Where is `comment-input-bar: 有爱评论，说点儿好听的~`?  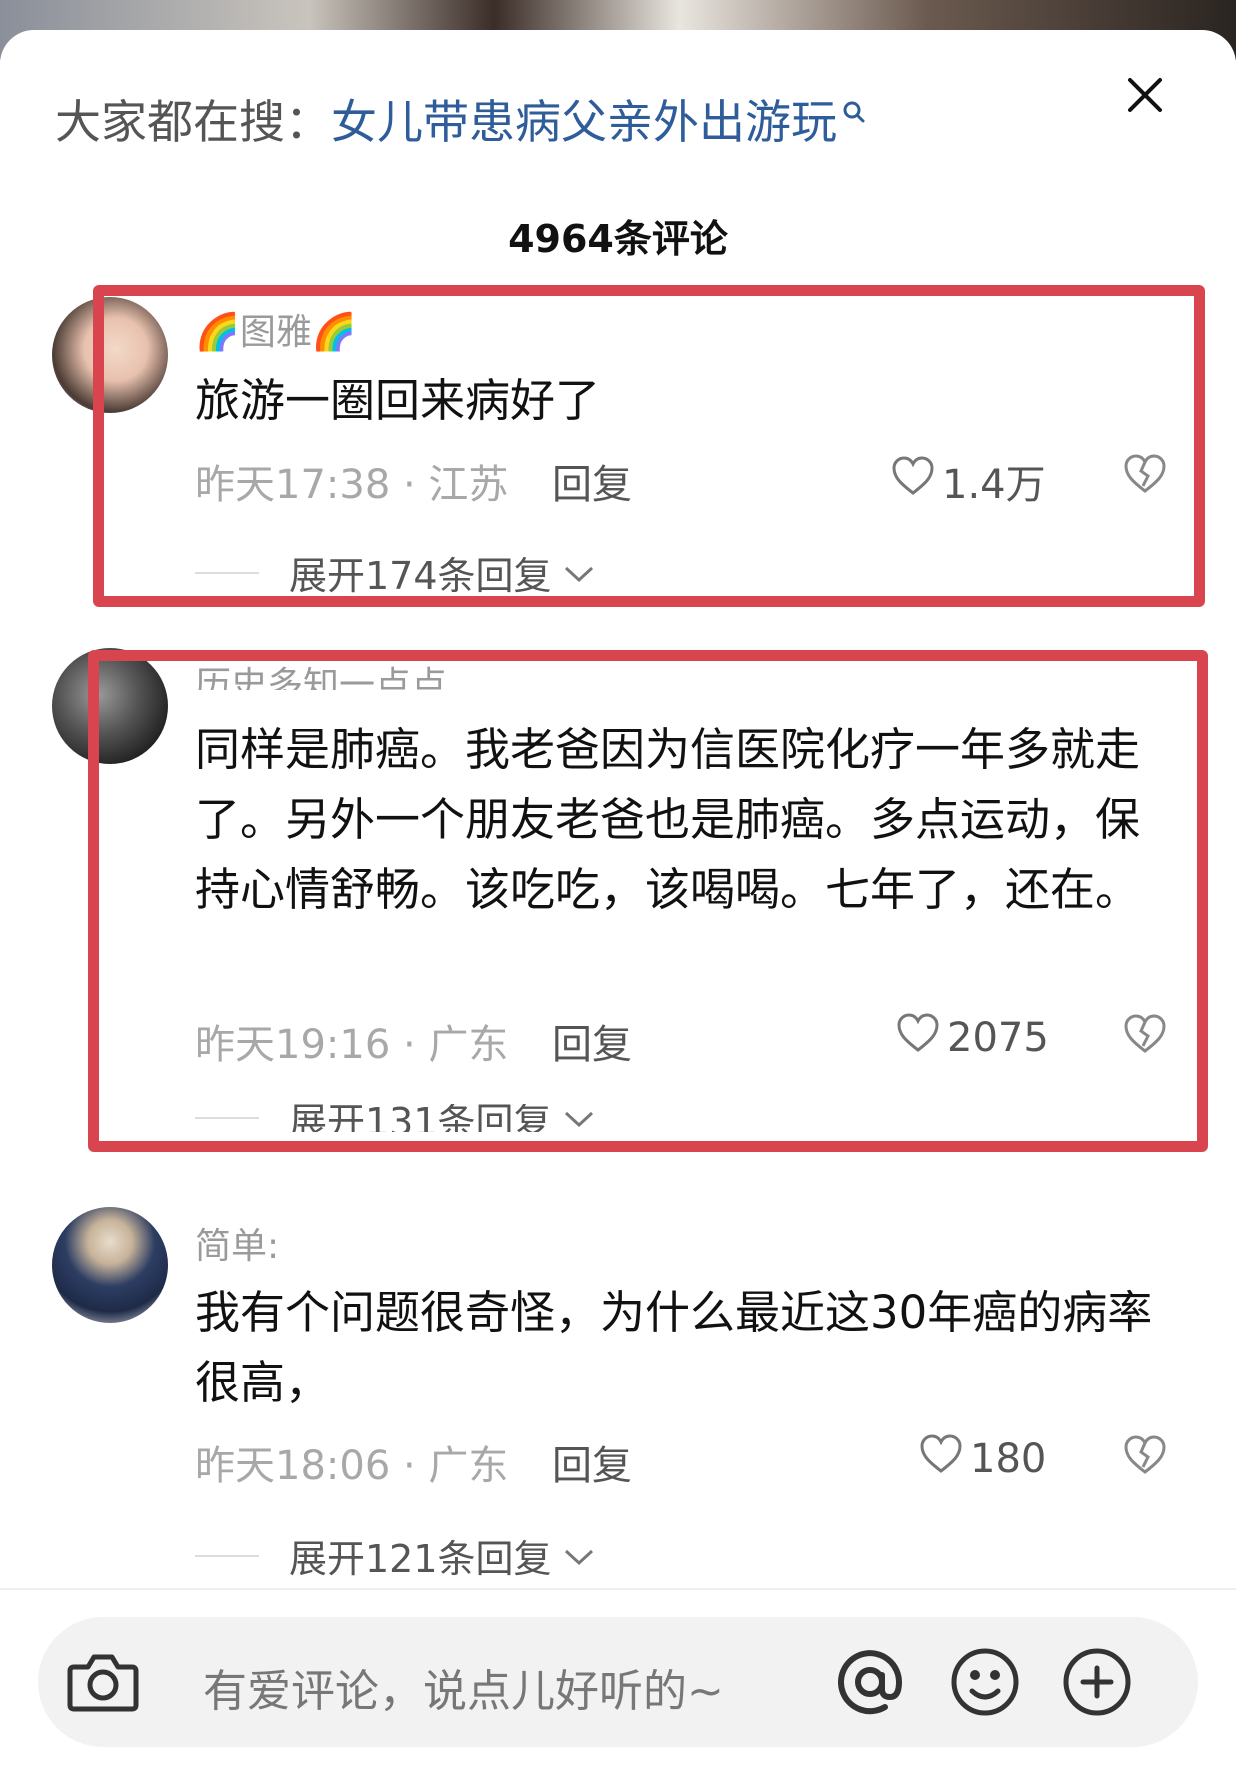 comment-input-bar: 有爱评论，说点儿好听的~ is located at coordinates (618, 1682).